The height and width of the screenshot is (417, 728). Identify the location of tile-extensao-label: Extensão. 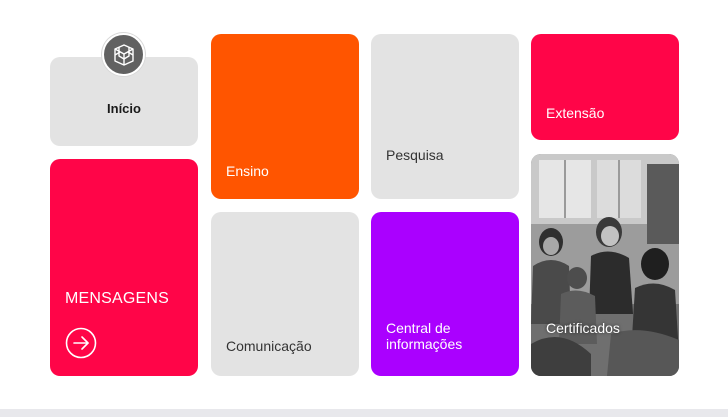
(575, 113).